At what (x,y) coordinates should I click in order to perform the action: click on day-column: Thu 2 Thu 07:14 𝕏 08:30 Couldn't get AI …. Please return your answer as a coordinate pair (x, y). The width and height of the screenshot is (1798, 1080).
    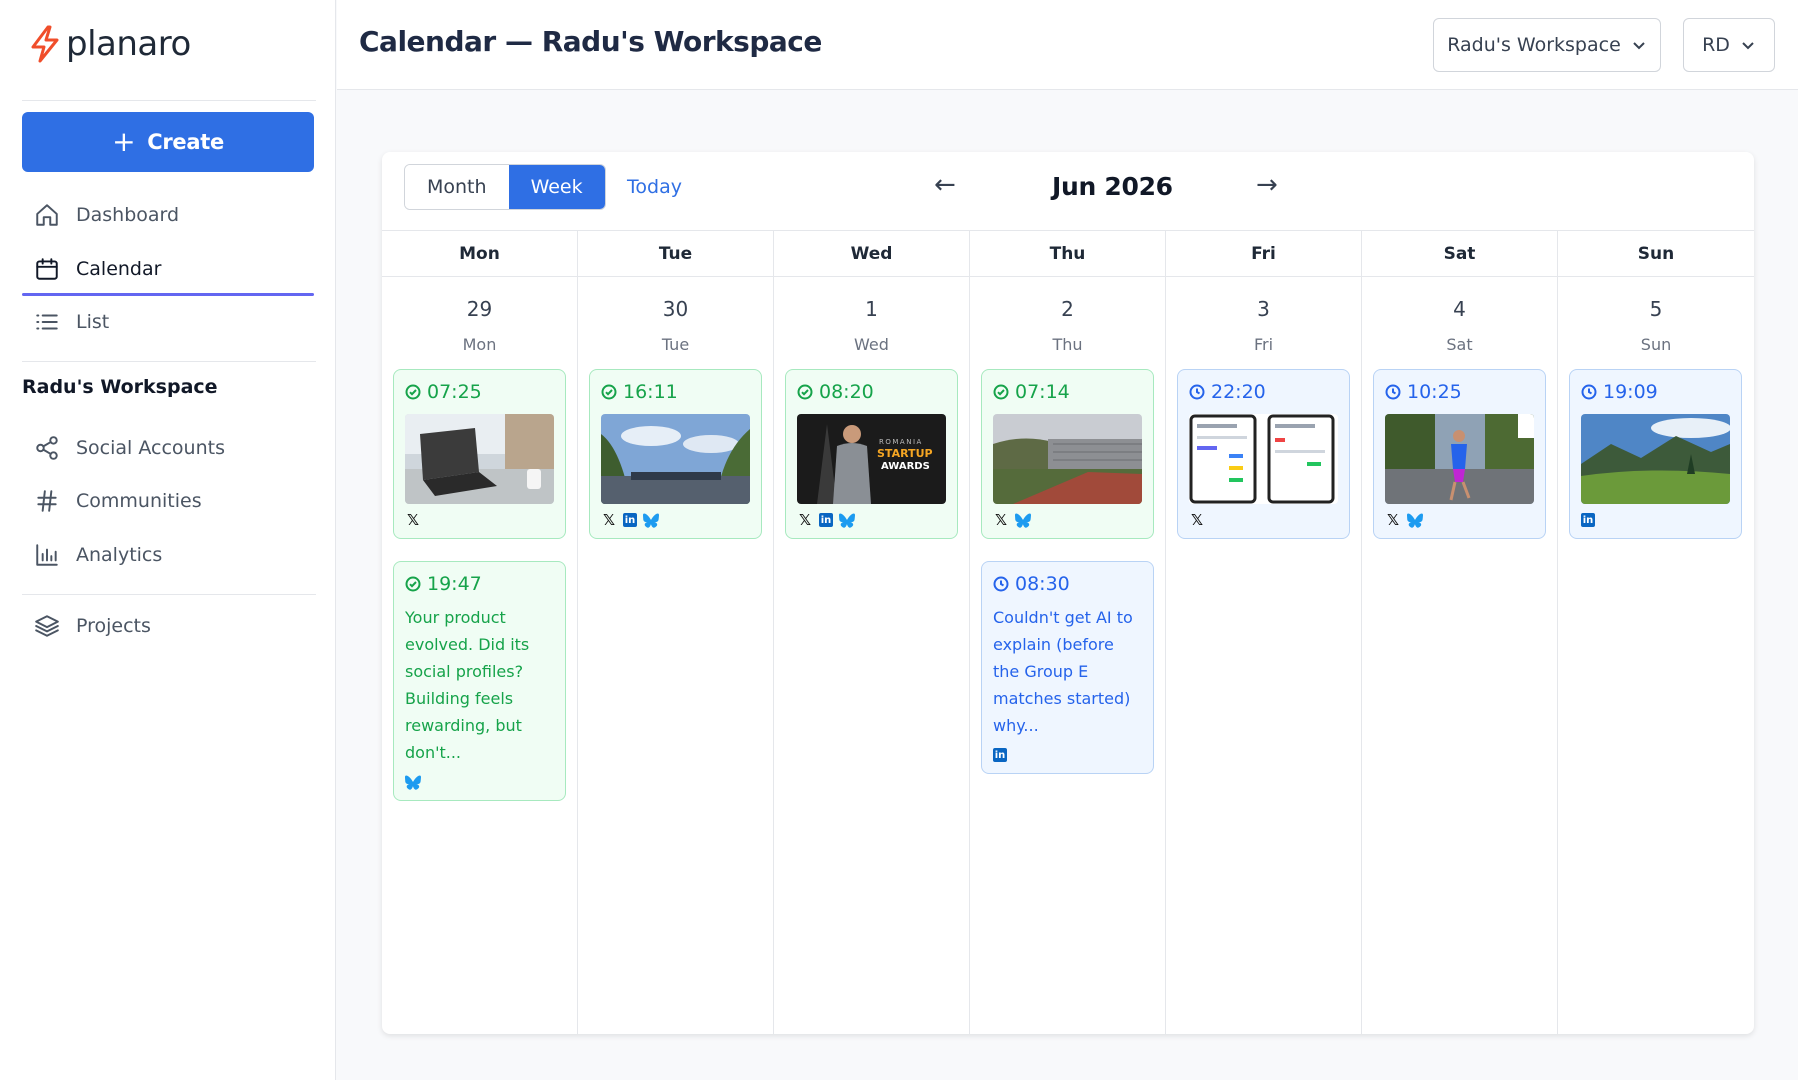
    Looking at the image, I should click on (1068, 632).